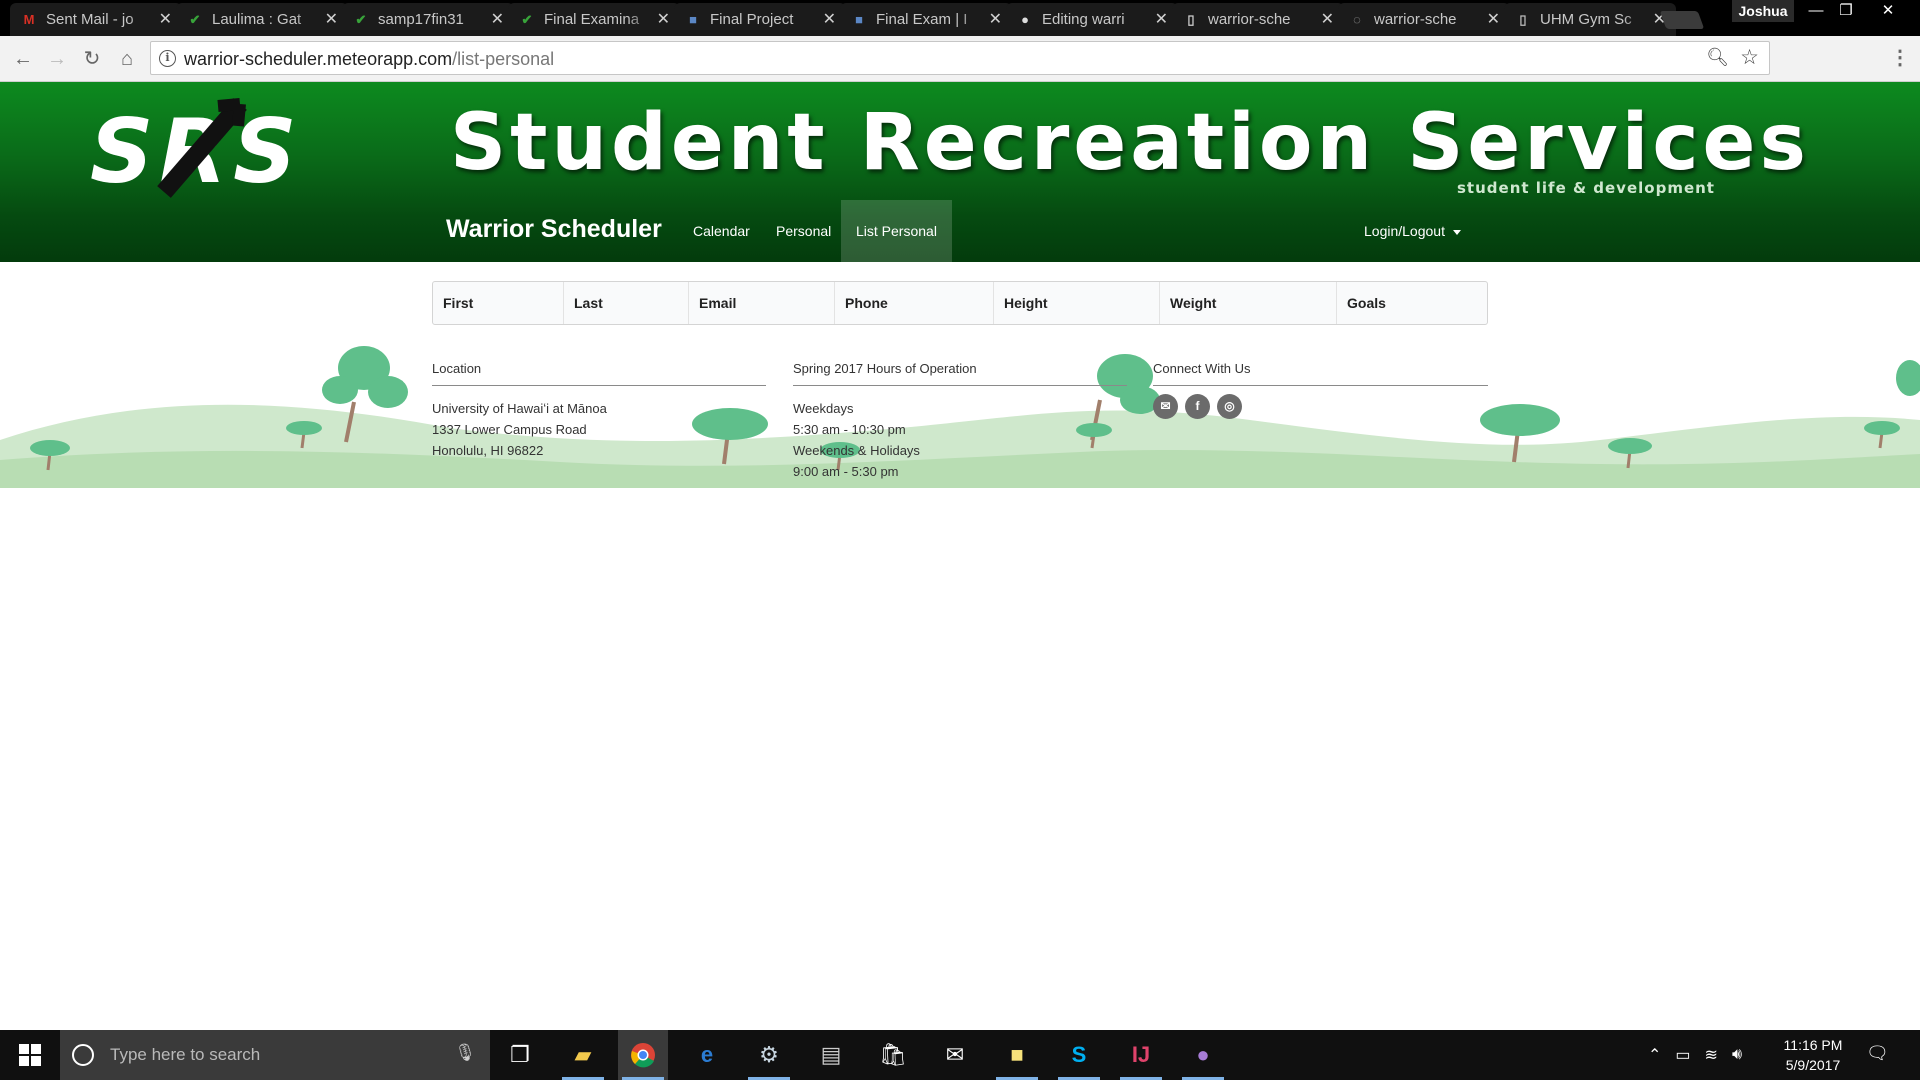 The height and width of the screenshot is (1080, 1920). What do you see at coordinates (421, 19) in the screenshot?
I see `browser-tab-title: samp17fin31` at bounding box center [421, 19].